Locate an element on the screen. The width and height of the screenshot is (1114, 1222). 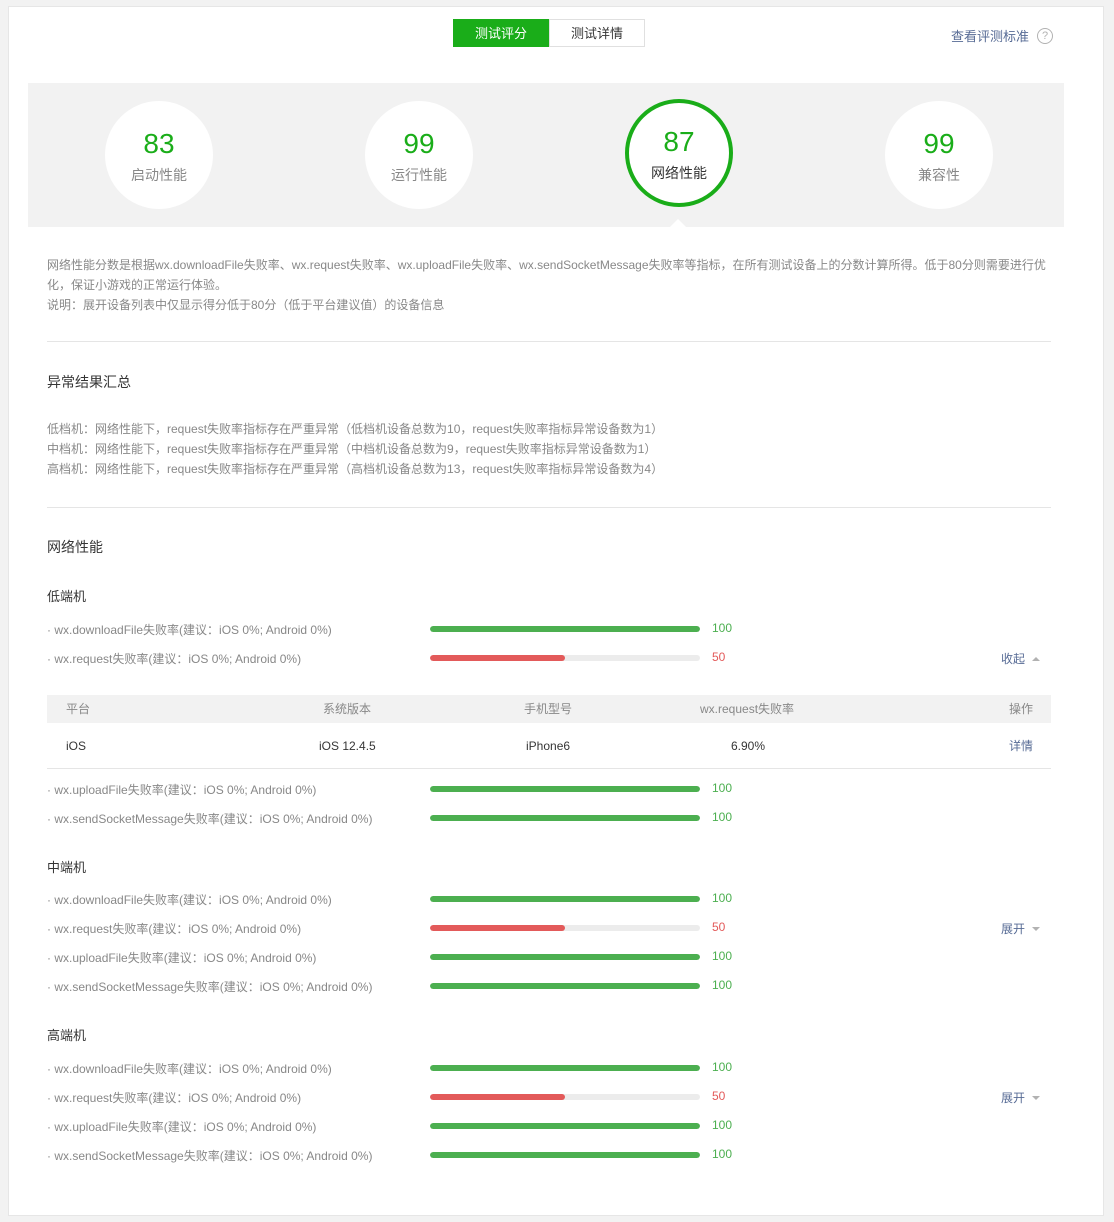
score-value: 99 is located at coordinates (419, 143).